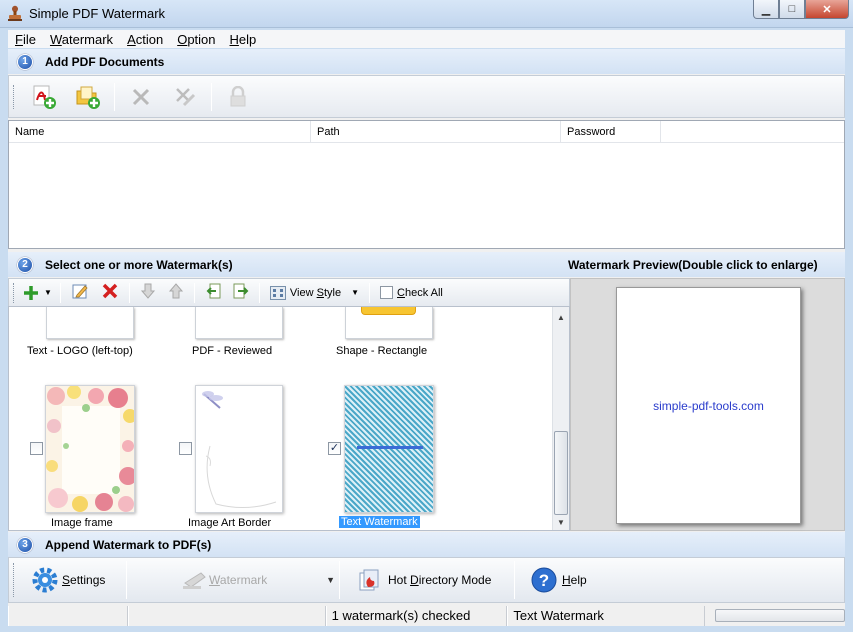 The image size is (853, 632). Describe the element at coordinates (149, 39) in the screenshot. I see `menu-action-label: ction` at that location.